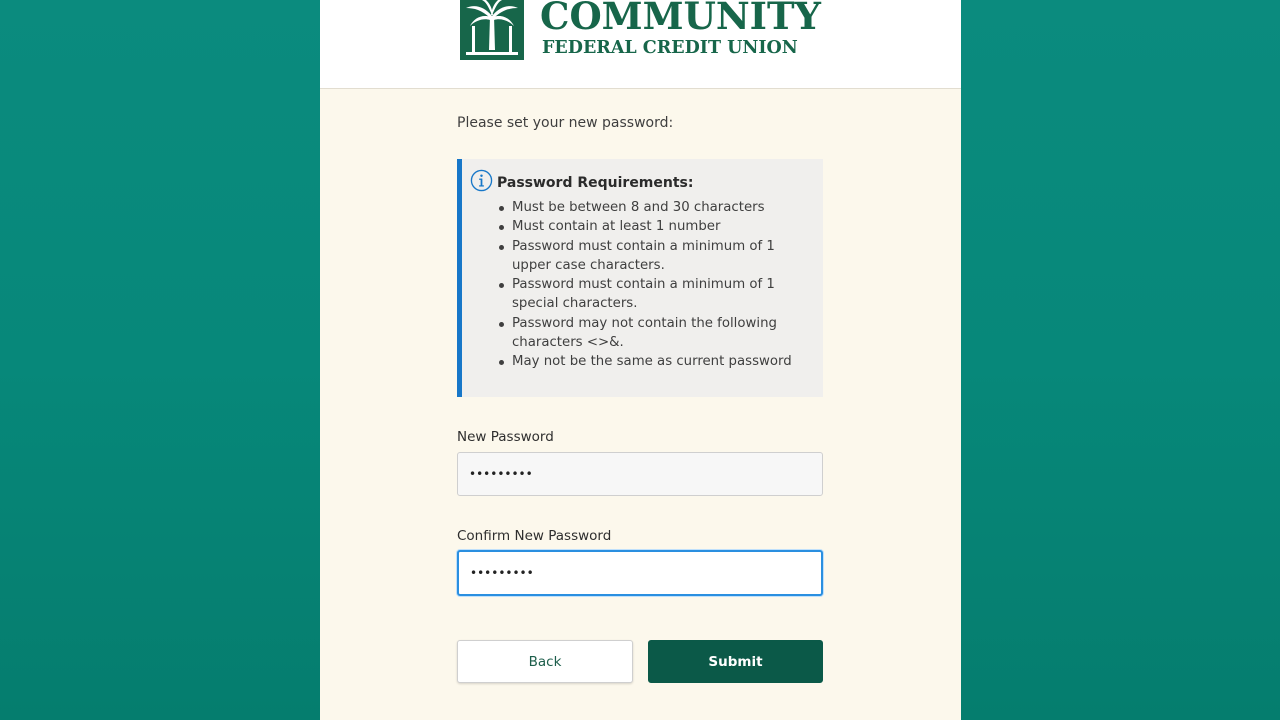 The image size is (1280, 720). What do you see at coordinates (670, 48) in the screenshot?
I see `brand-name-line2: FEDERAL CREDIT UNION` at bounding box center [670, 48].